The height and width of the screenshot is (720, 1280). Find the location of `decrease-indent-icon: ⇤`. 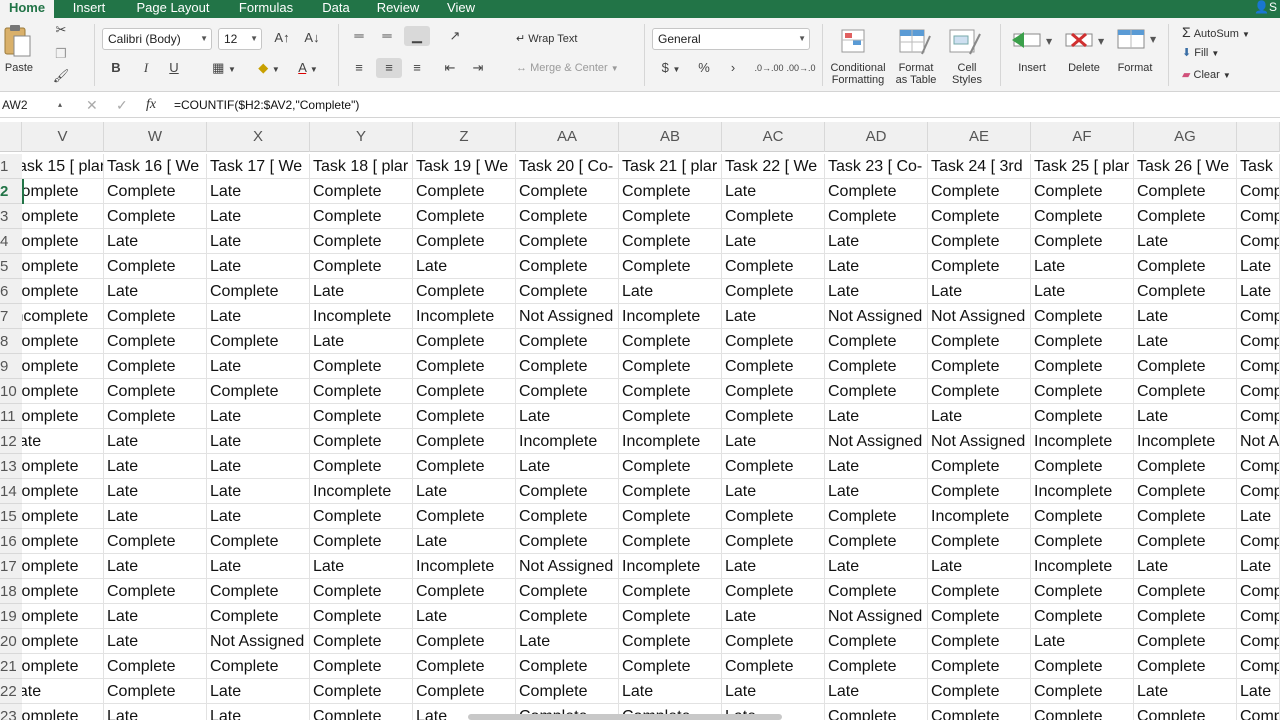

decrease-indent-icon: ⇤ is located at coordinates (450, 68).